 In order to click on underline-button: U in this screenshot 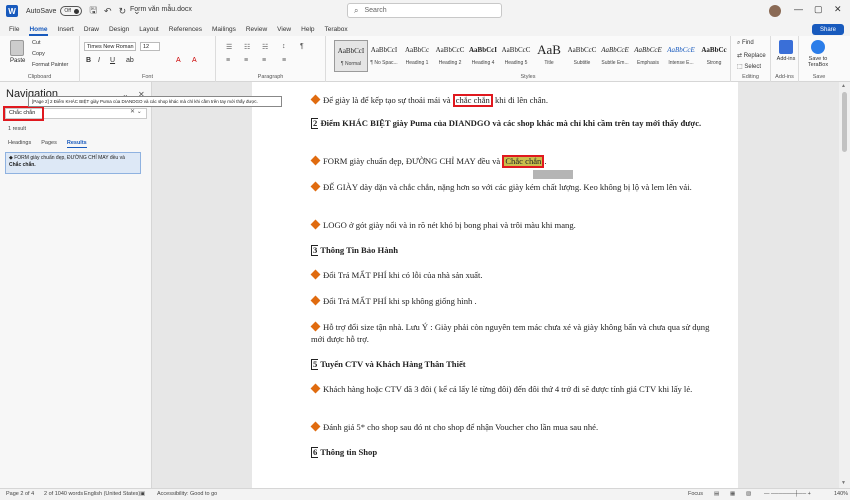, I will do `click(112, 60)`.